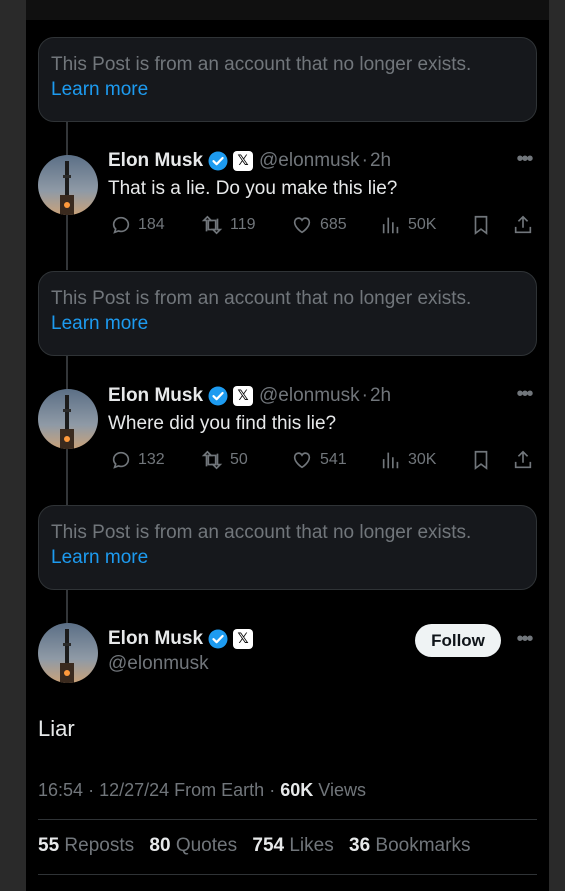  Describe the element at coordinates (228, 225) in the screenshot. I see `repost-button: 119` at that location.